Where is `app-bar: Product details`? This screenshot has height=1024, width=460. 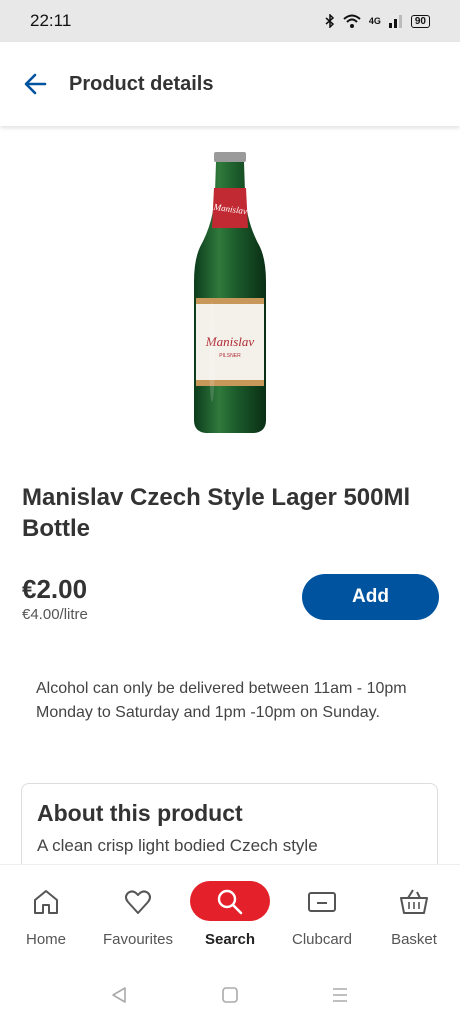 app-bar: Product details is located at coordinates (230, 84).